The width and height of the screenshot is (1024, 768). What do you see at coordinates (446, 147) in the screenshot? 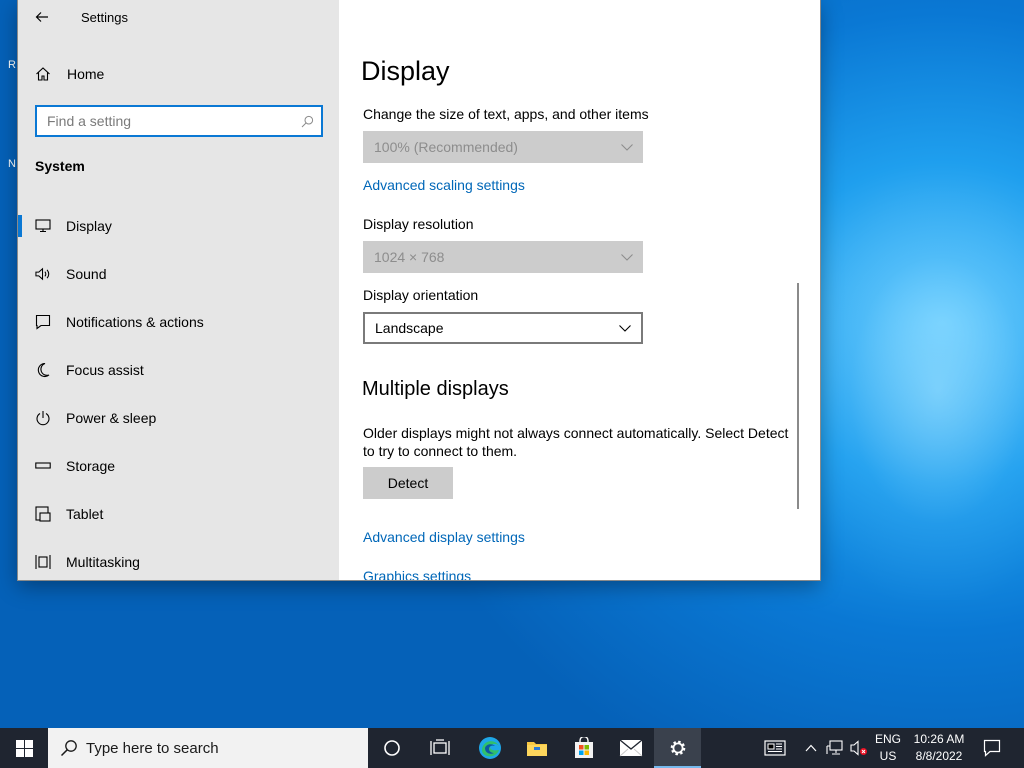
I see `scale-value: 100% (Recommended)` at bounding box center [446, 147].